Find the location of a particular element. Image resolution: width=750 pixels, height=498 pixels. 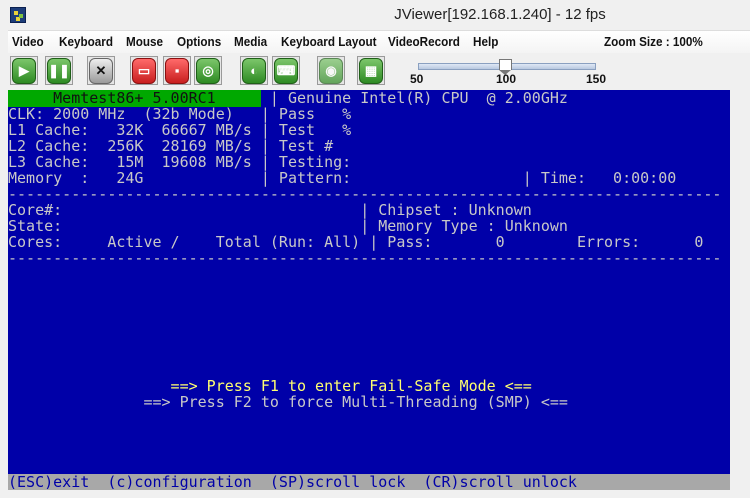

clk-row: CLK: 2000 MHz (32b Mode) | Pass % is located at coordinates (180, 114).